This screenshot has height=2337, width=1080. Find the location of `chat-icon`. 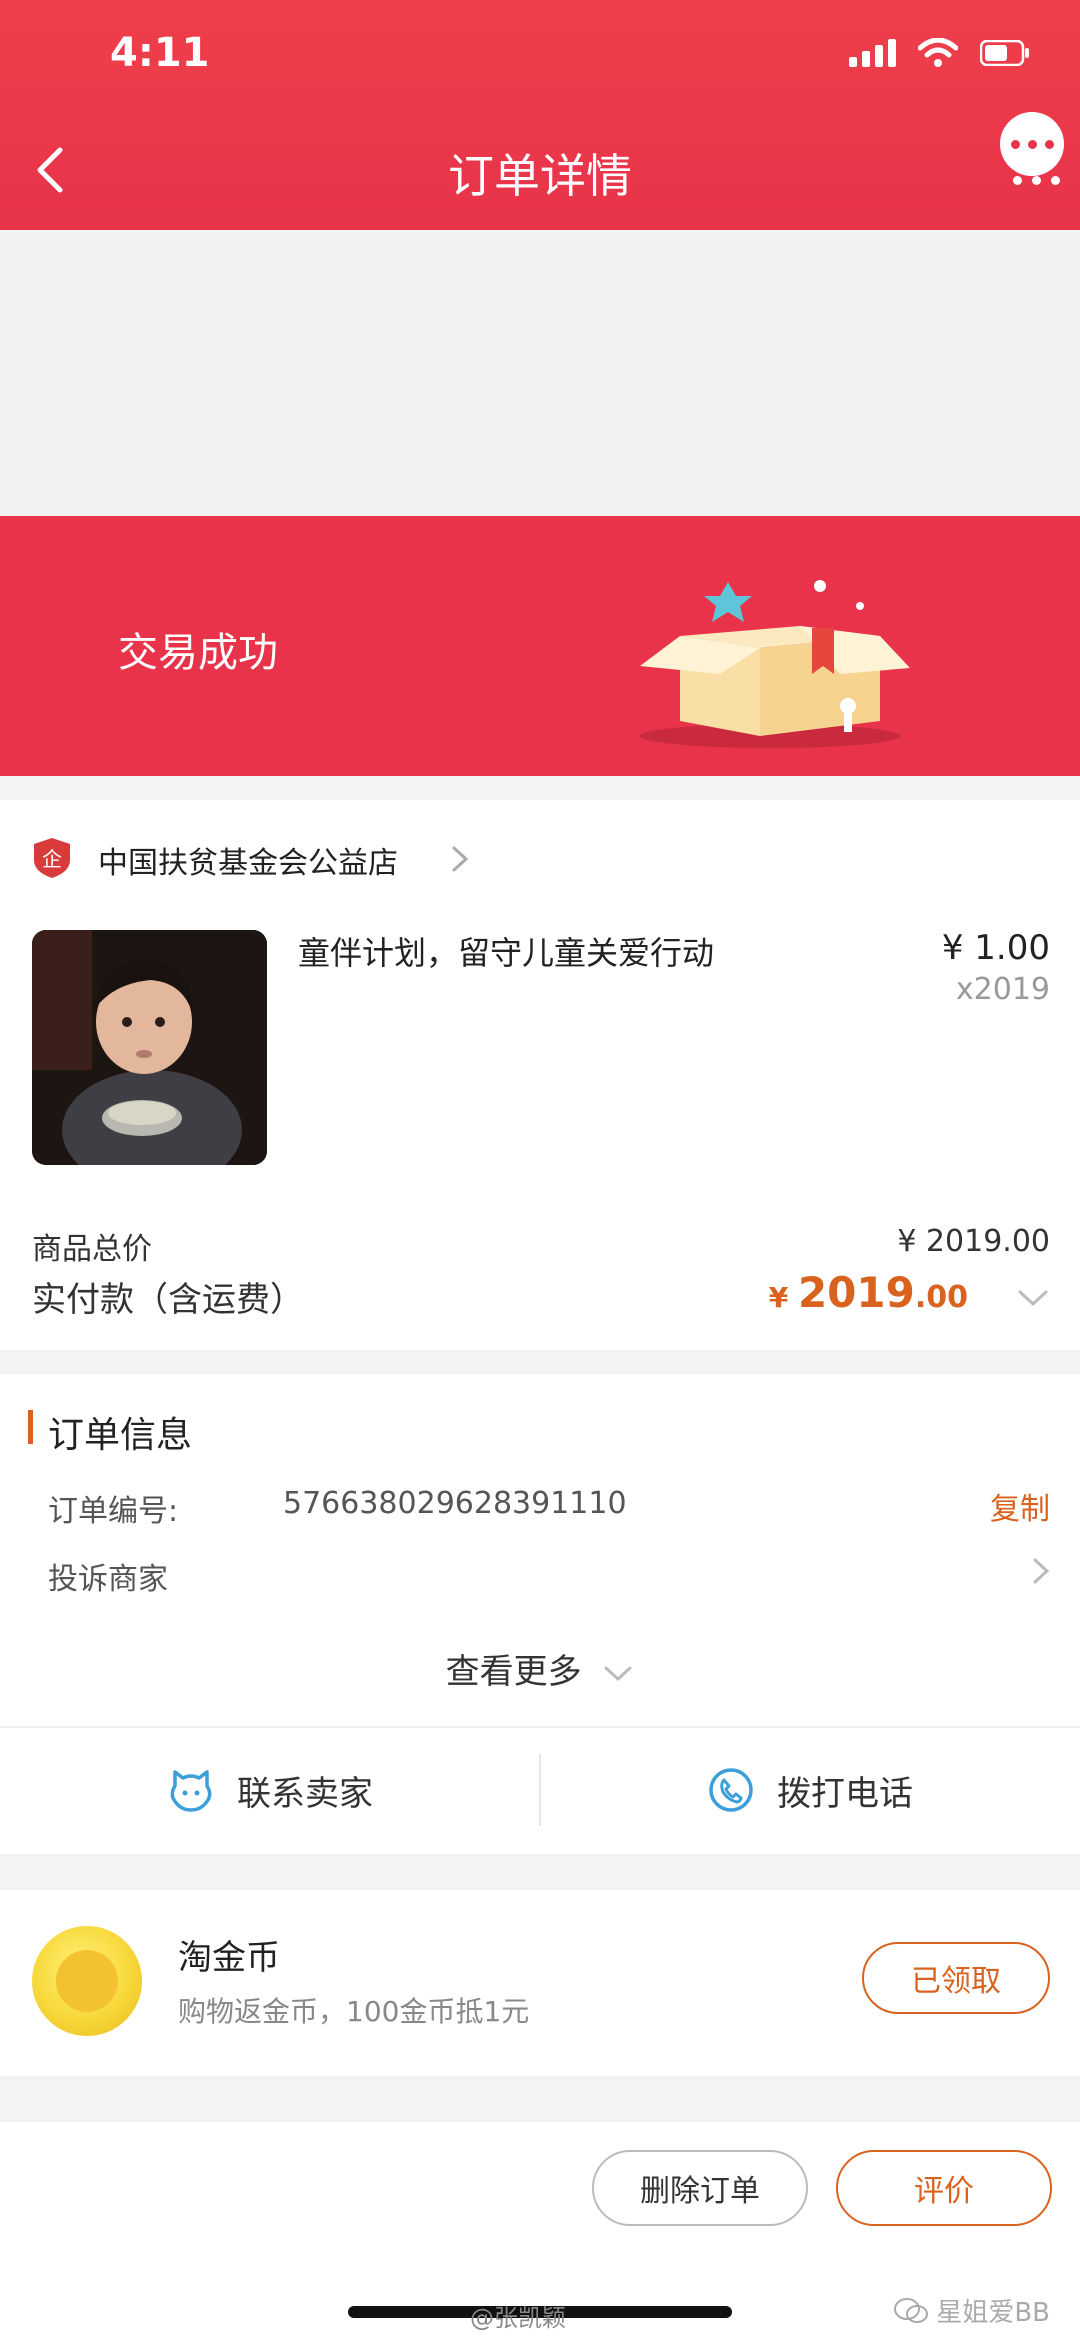

chat-icon is located at coordinates (1015, 144).